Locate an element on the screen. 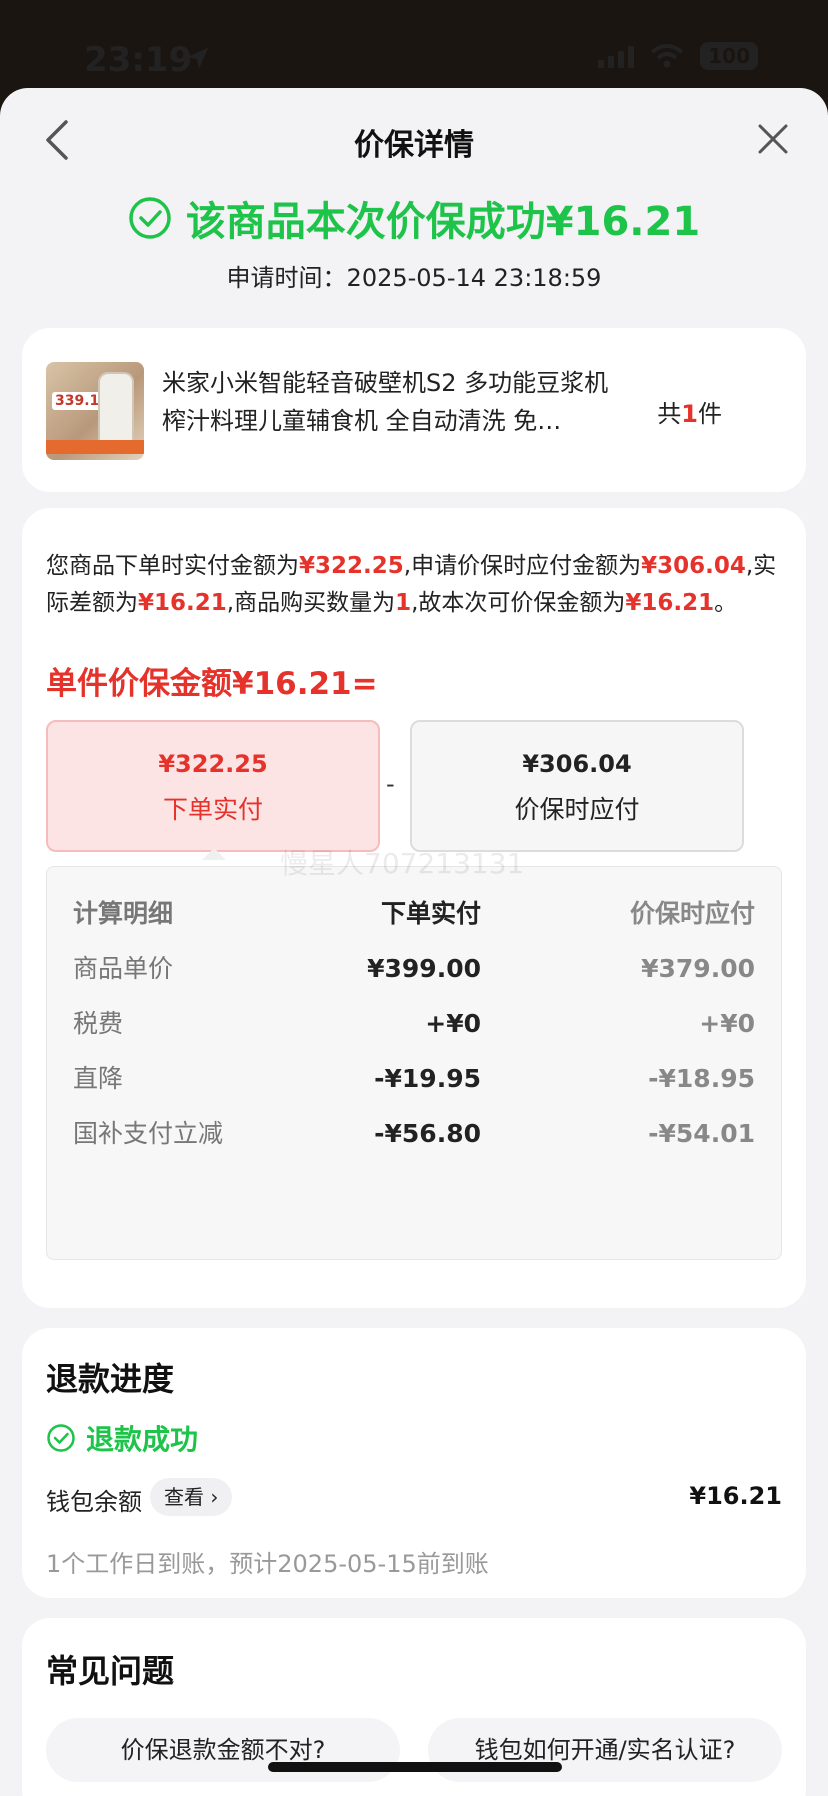 The image size is (828, 1796). refund-status-text: 退款成功 is located at coordinates (142, 1439).